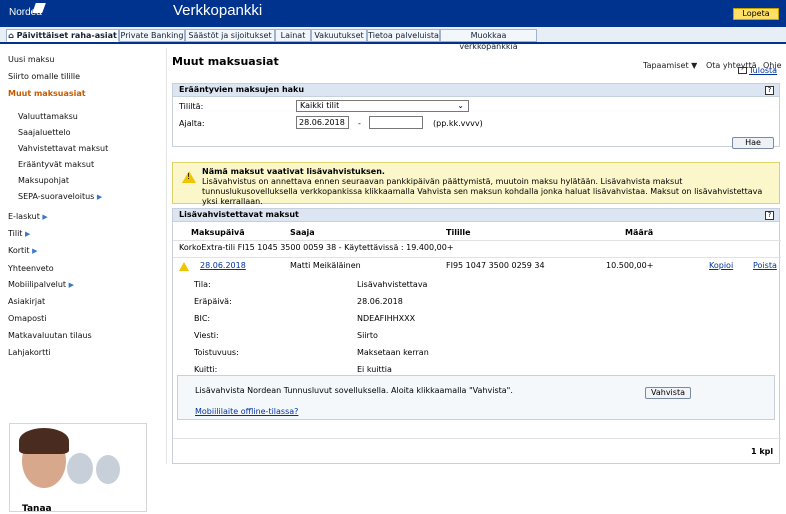 The height and width of the screenshot is (514, 786). Describe the element at coordinates (230, 35) in the screenshot. I see `tab-savings-investments: Säästöt ja sijoitukset` at that location.